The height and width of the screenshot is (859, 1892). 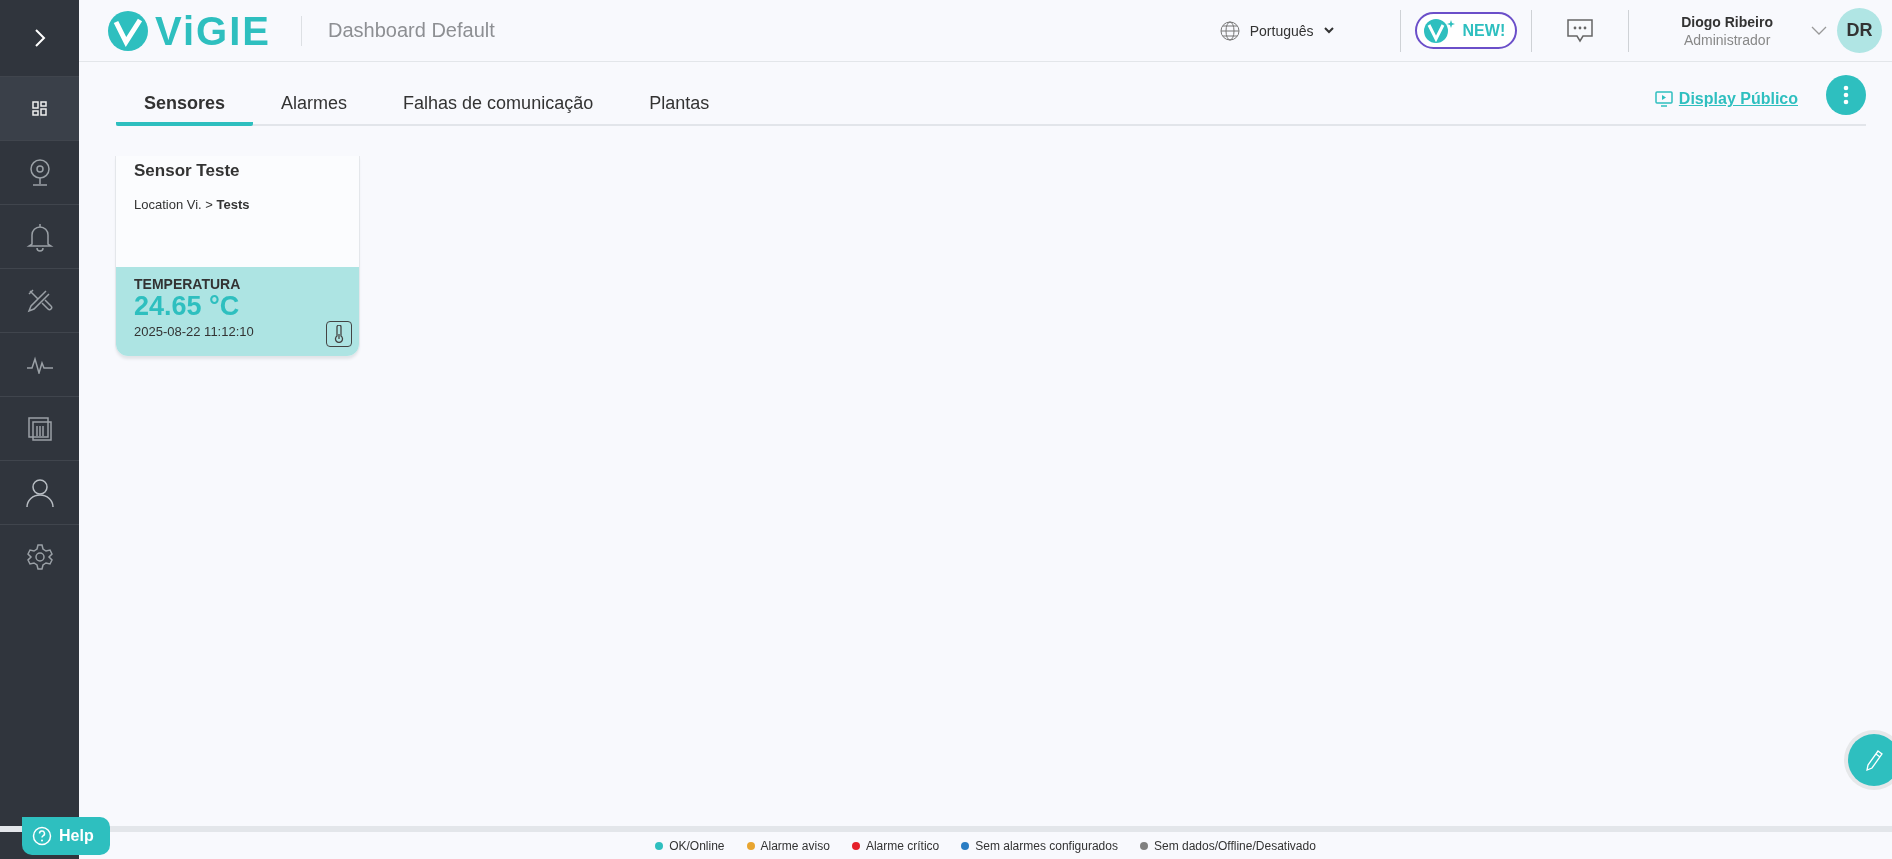 I want to click on legend-item: Alarme crítico, so click(x=895, y=845).